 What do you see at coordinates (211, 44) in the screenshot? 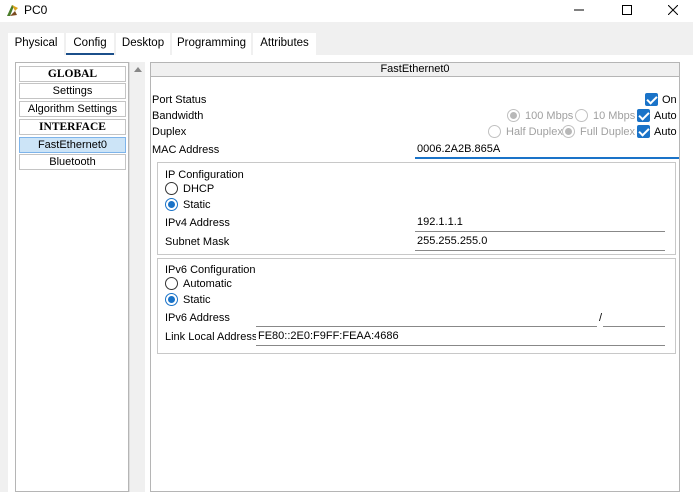
I see `tab-programming: Programming` at bounding box center [211, 44].